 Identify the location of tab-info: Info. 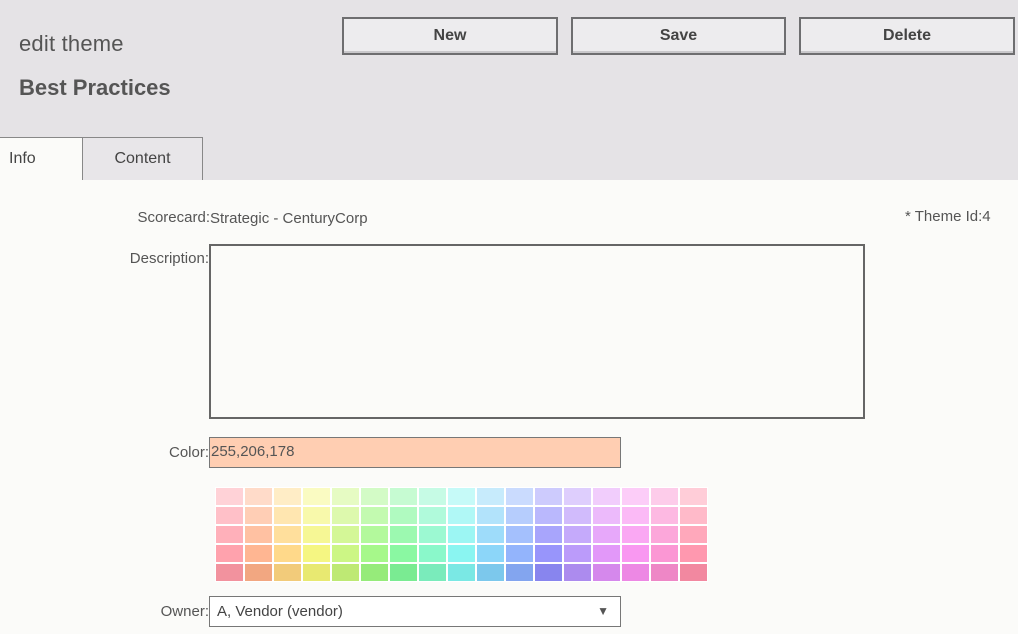
(41, 158).